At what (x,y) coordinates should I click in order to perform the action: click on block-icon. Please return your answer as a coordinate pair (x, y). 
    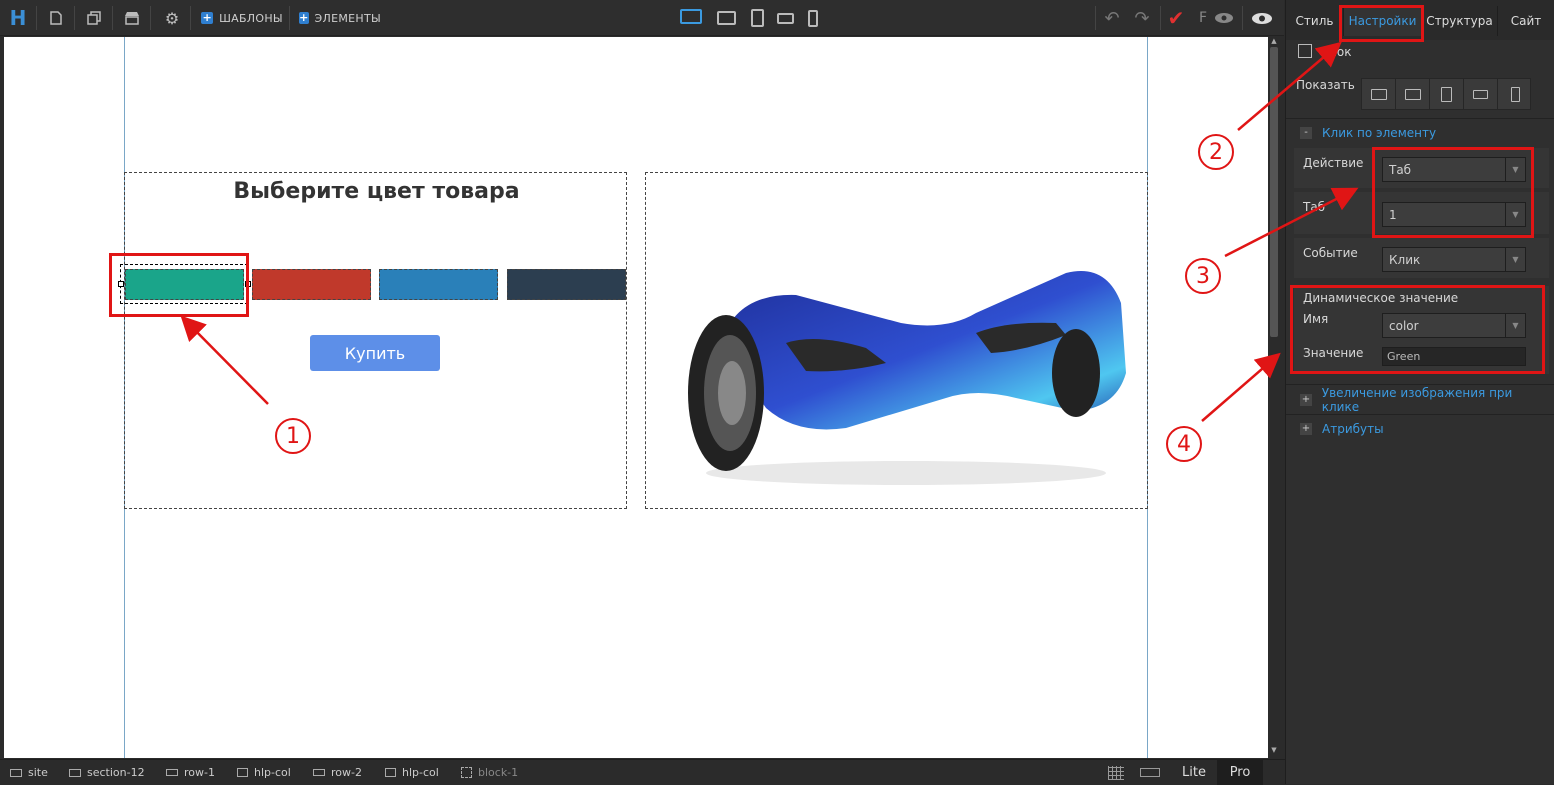
    Looking at the image, I should click on (1305, 51).